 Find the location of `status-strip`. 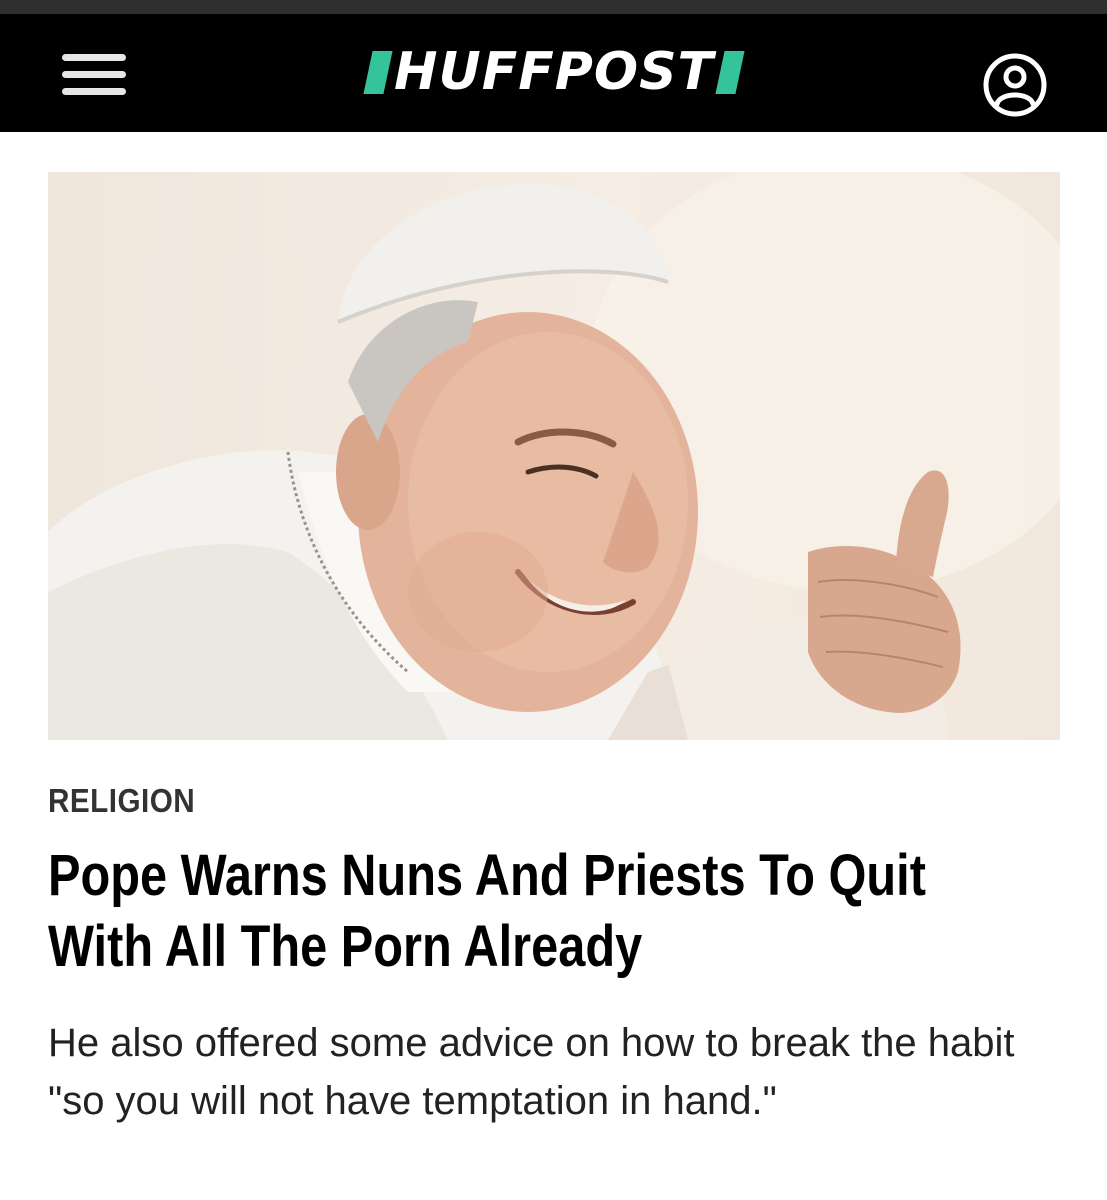

status-strip is located at coordinates (553, 7).